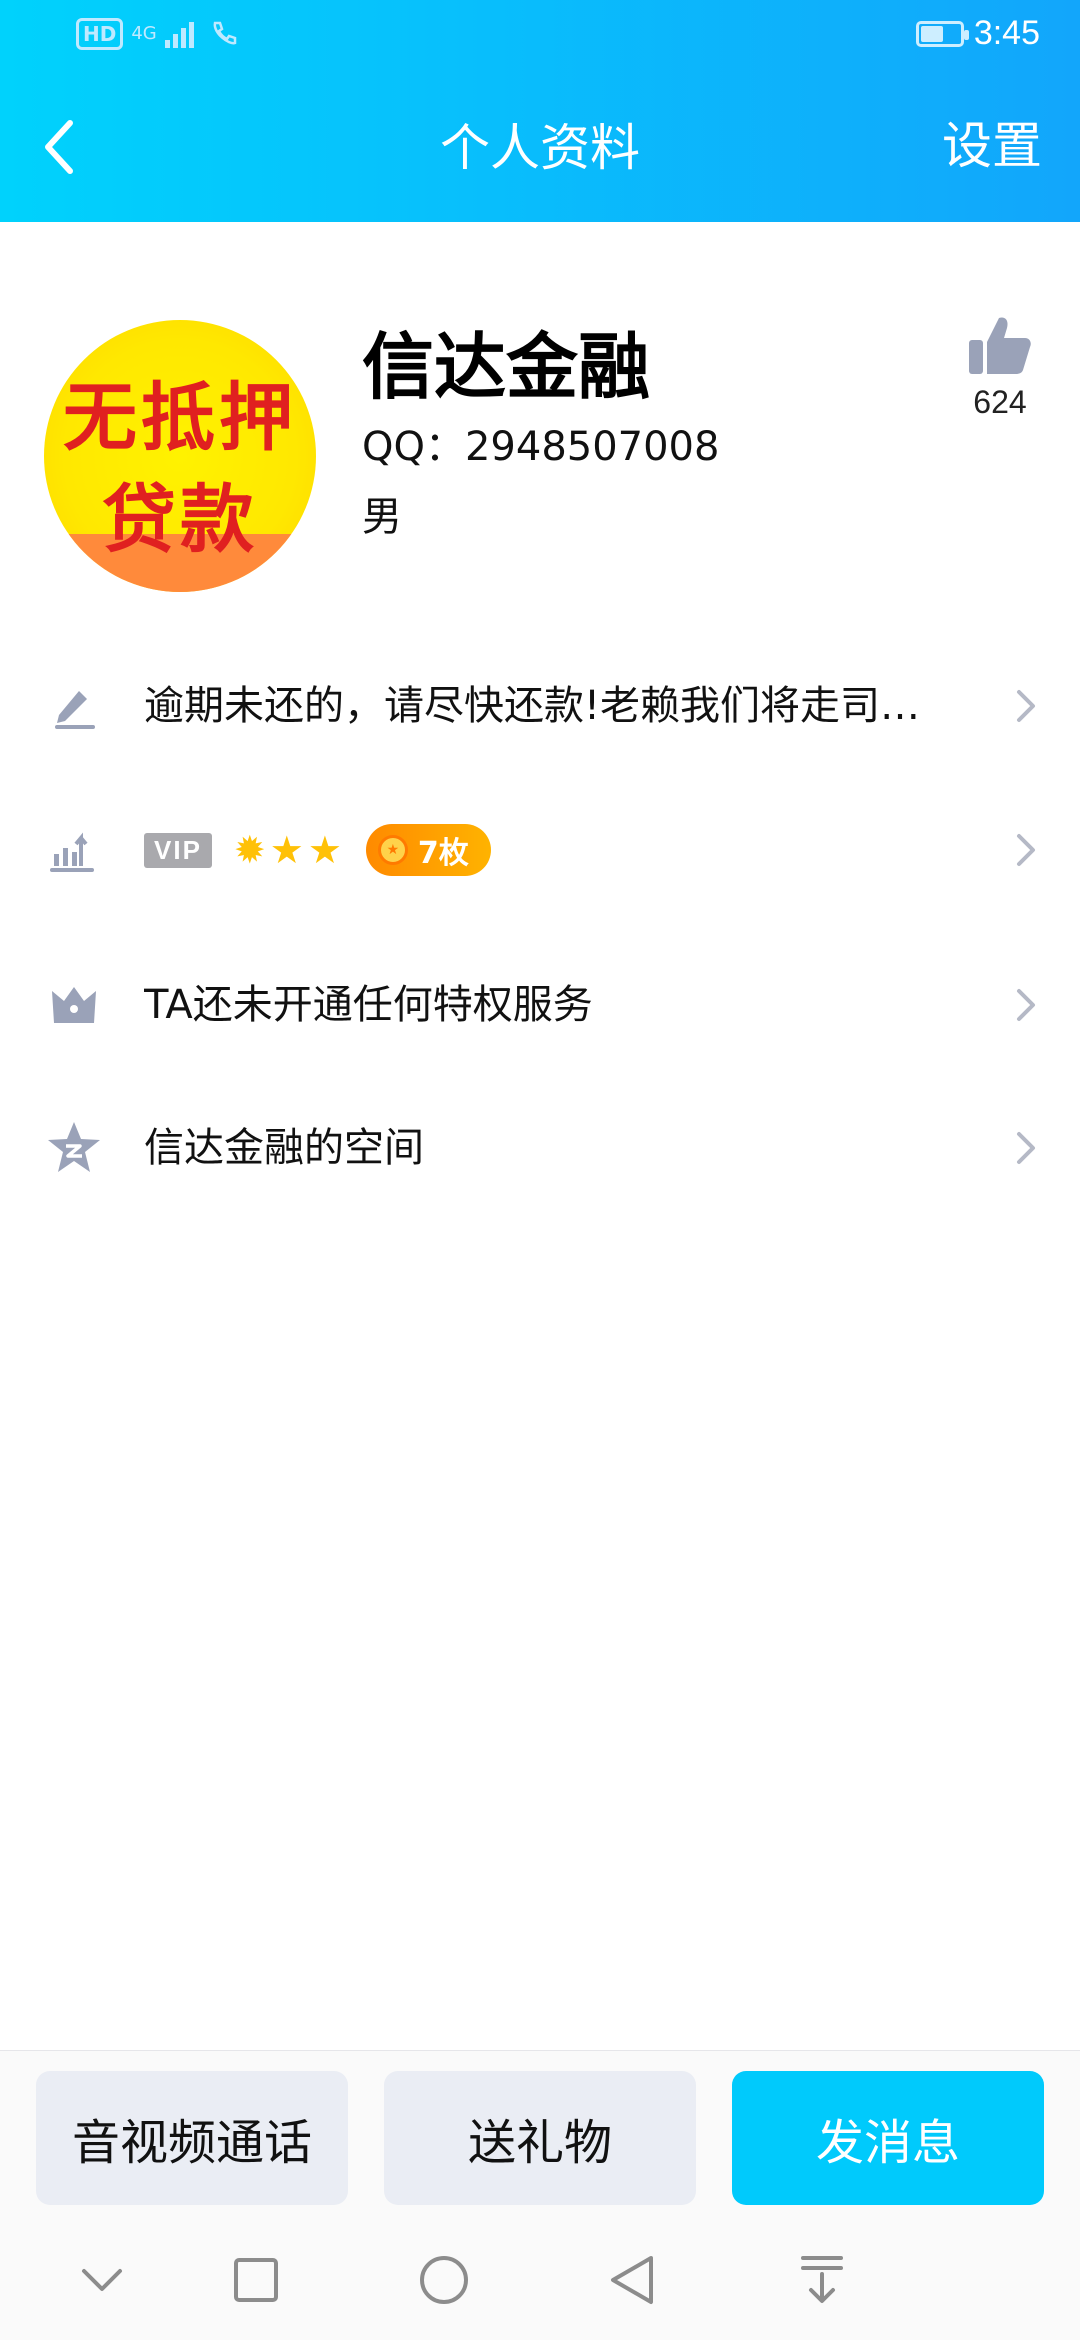  I want to click on qzone-text: 信达金融的空间, so click(284, 1148).